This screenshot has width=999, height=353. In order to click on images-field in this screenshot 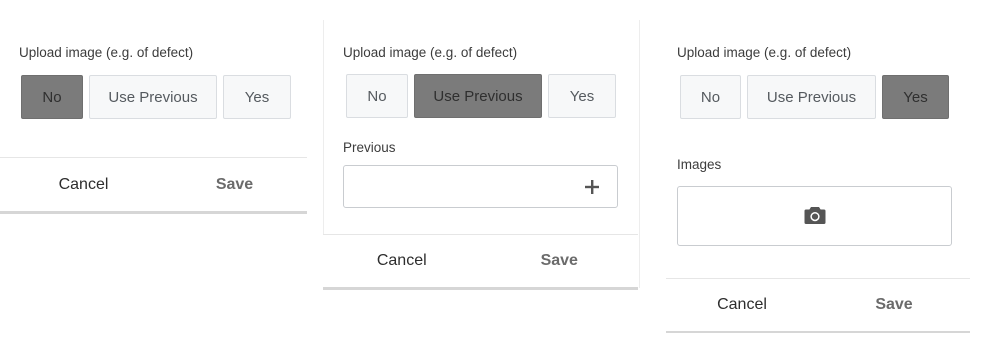, I will do `click(814, 216)`.